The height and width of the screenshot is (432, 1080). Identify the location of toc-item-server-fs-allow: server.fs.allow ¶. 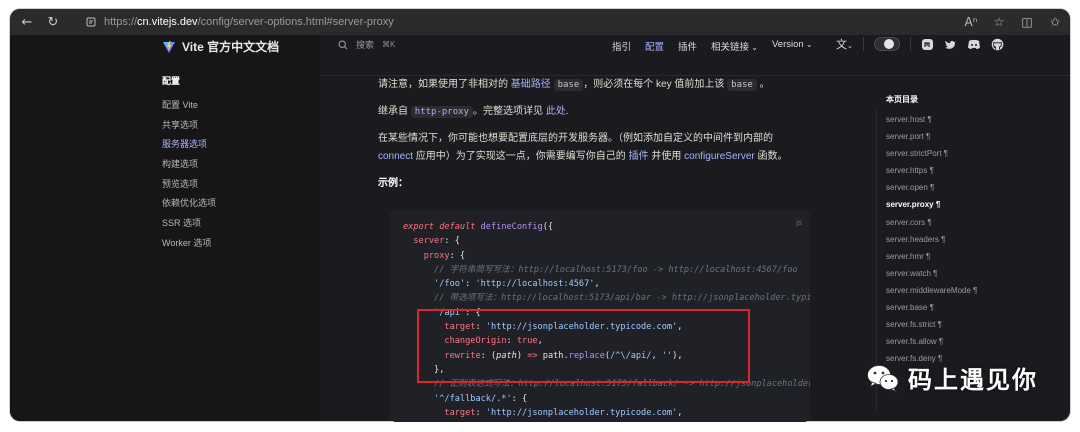
(931, 341).